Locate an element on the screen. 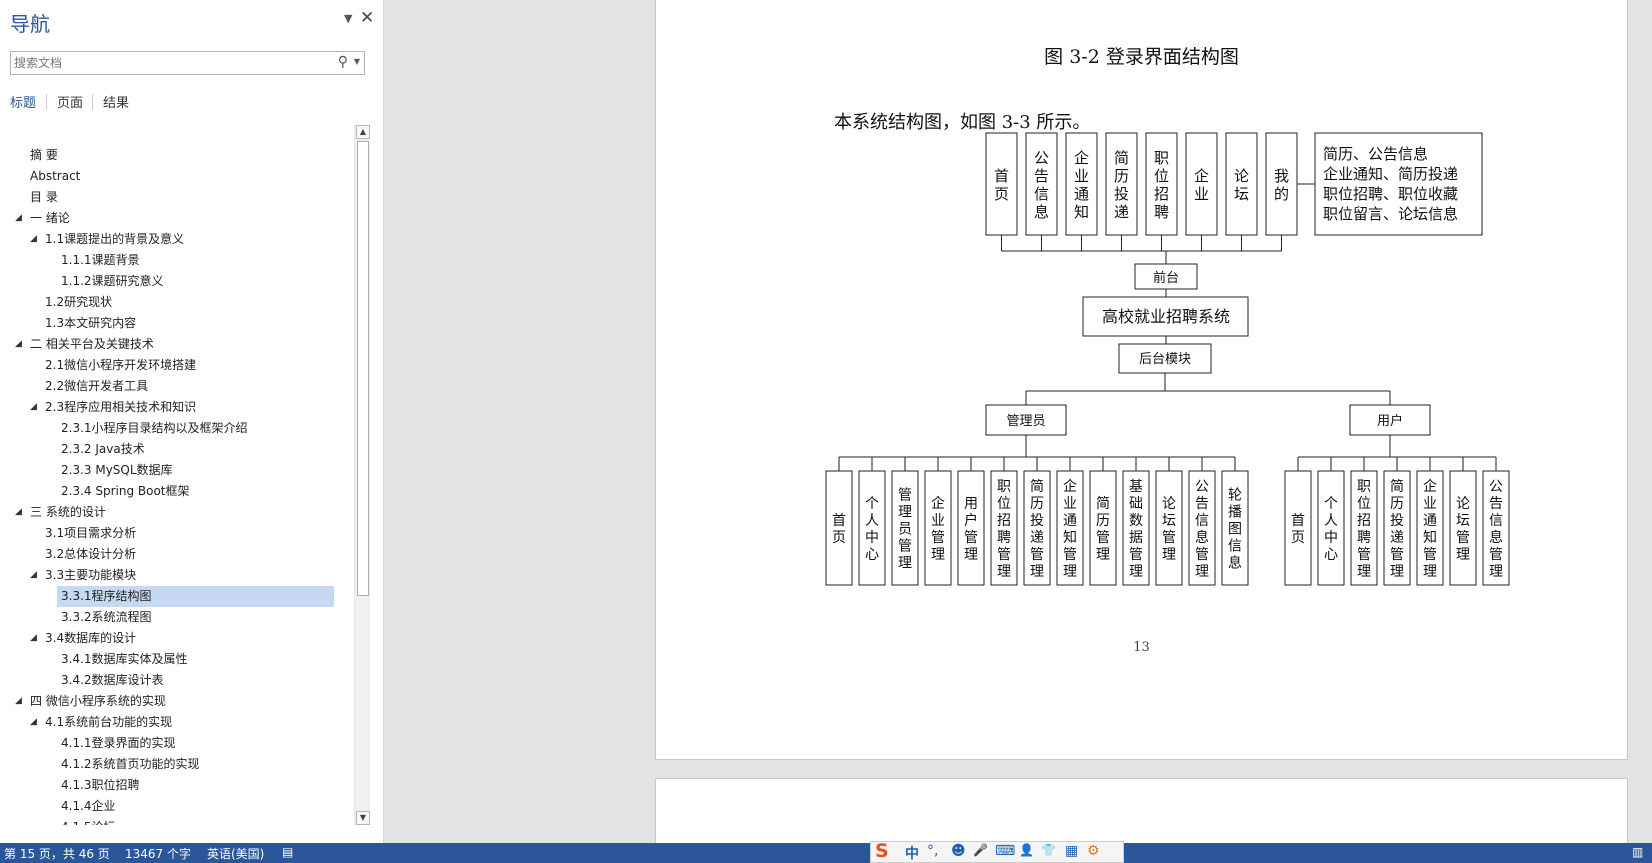 This screenshot has height=863, width=1652. nav-heading-item: ◢ 二 相关平台及关键技术 is located at coordinates (177, 344).